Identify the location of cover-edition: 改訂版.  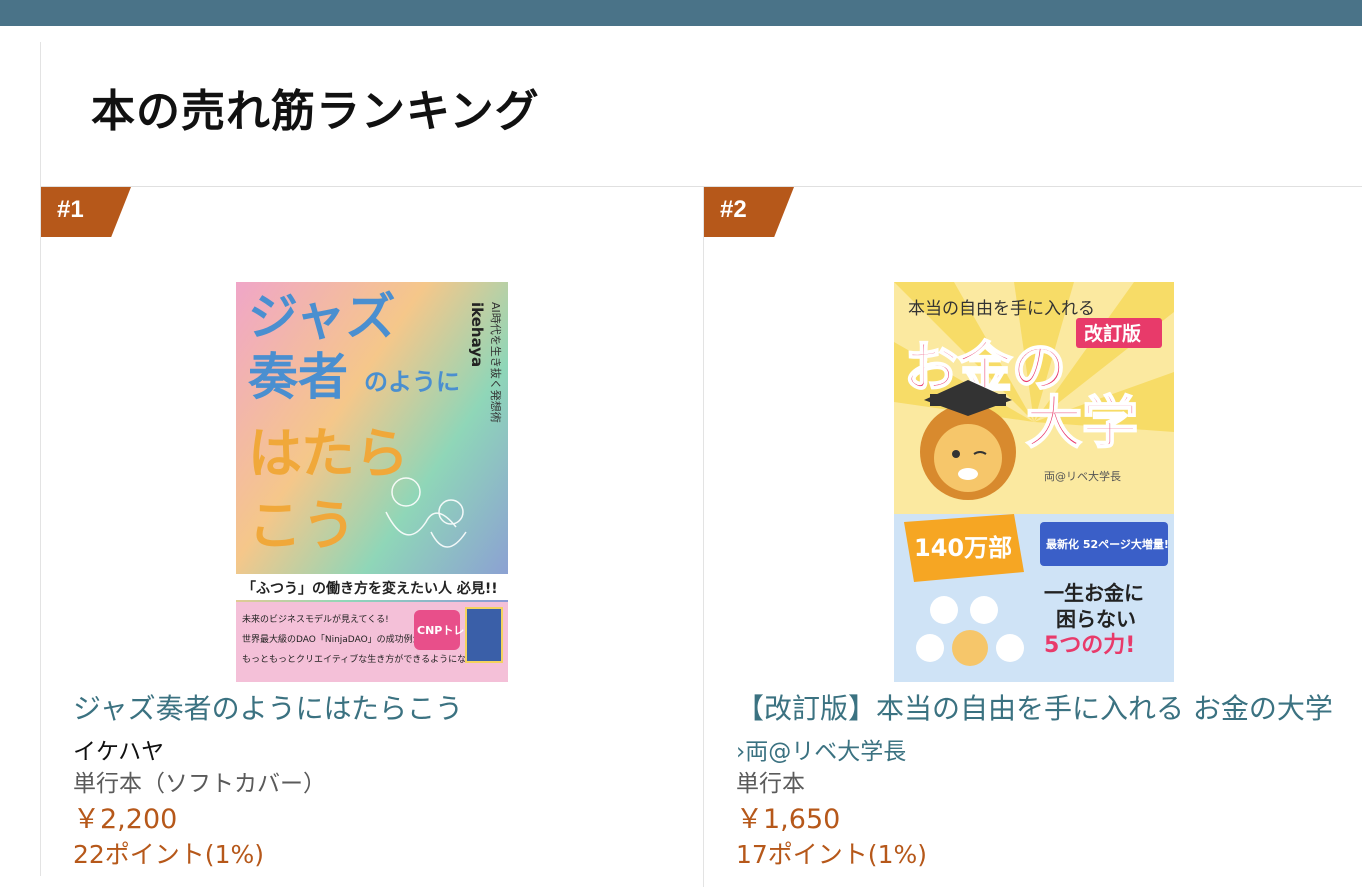
(1112, 333).